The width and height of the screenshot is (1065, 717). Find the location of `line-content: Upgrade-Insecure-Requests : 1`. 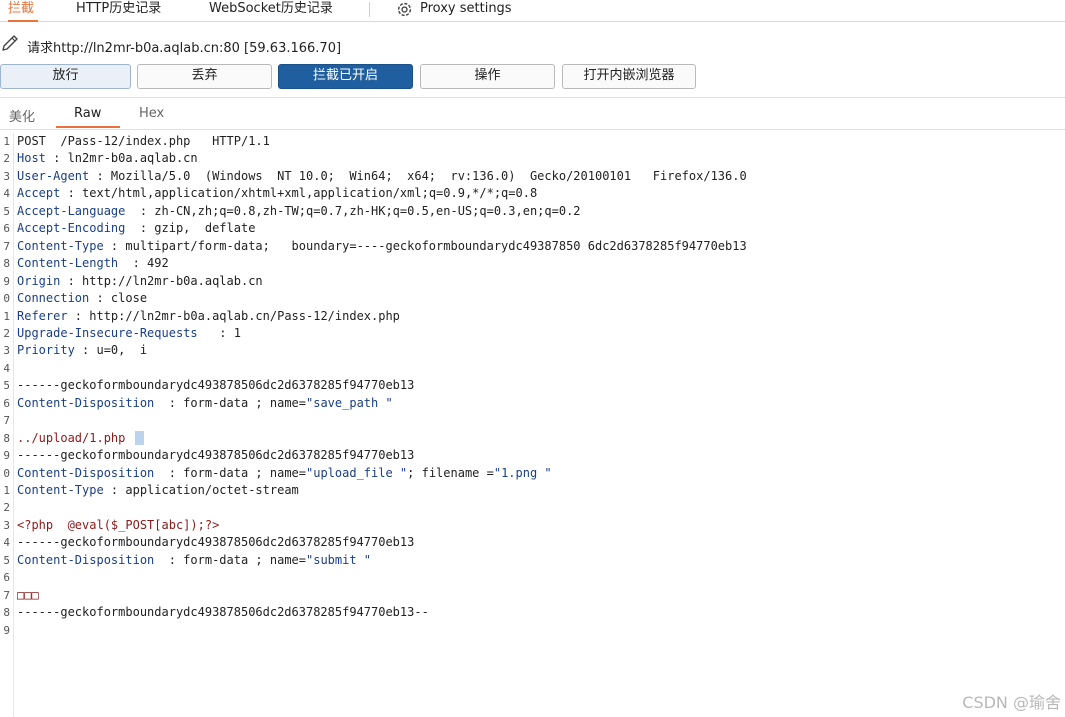

line-content: Upgrade-Insecure-Requests : 1 is located at coordinates (129, 334).